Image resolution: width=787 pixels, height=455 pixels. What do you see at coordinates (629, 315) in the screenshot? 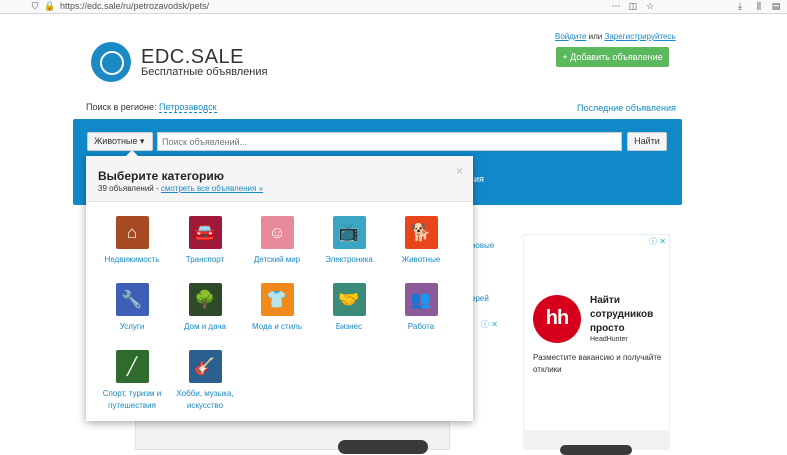
I see `ad-title: Найти сотрудников просто` at bounding box center [629, 315].